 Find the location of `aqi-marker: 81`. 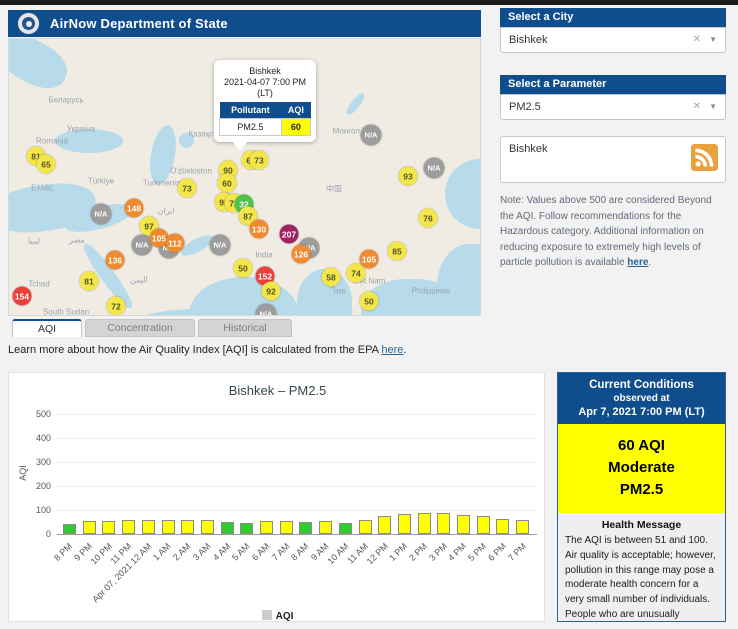

aqi-marker: 81 is located at coordinates (89, 281).